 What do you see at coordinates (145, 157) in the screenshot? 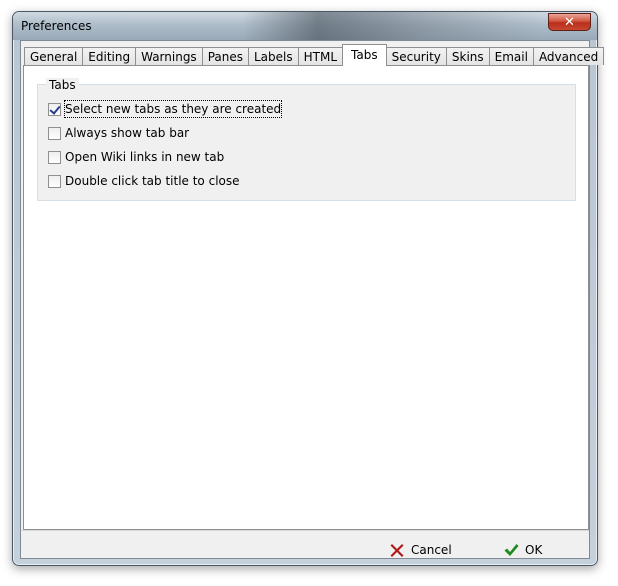
I see `checkbox-label: Open Wiki links in new tab` at bounding box center [145, 157].